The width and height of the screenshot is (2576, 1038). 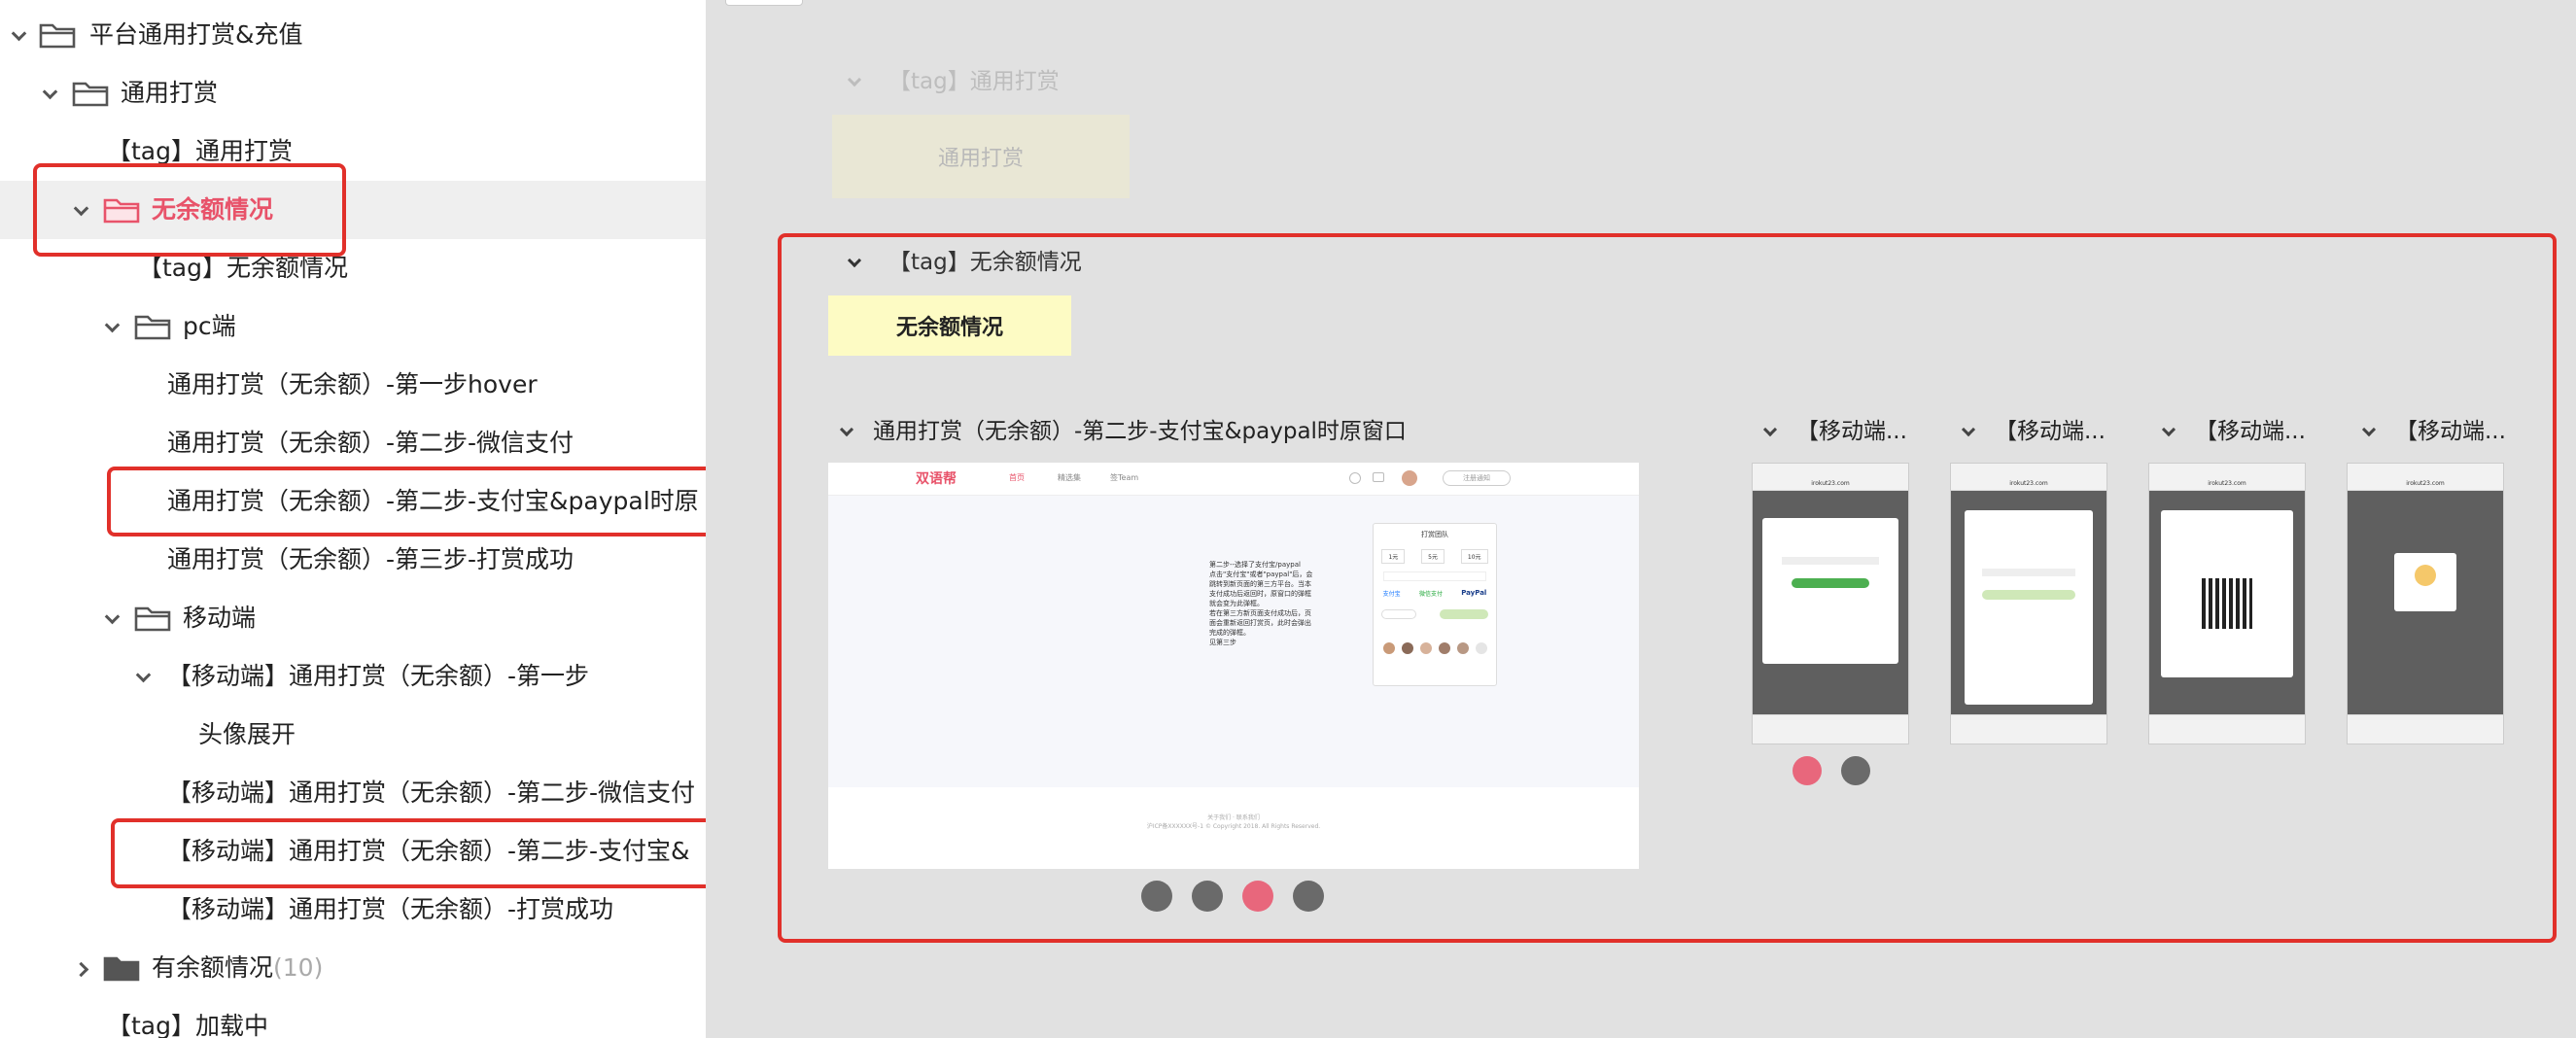 What do you see at coordinates (936, 479) in the screenshot?
I see `site-logo: 双语帮` at bounding box center [936, 479].